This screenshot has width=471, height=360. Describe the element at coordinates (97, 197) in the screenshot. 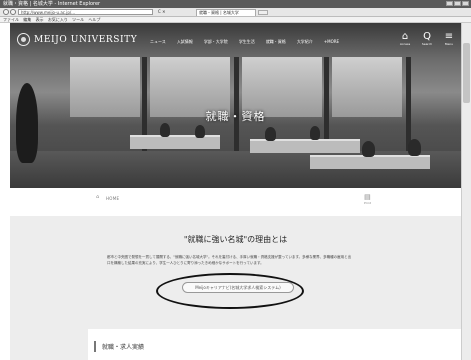

I see `home-icon: ⌂` at that location.